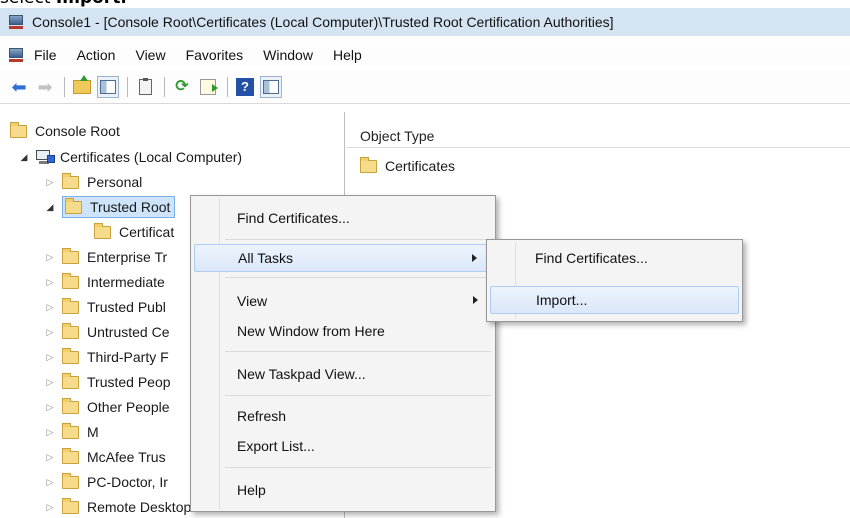 The height and width of the screenshot is (518, 850). What do you see at coordinates (105, 457) in the screenshot?
I see `tree-item-mcafee: ▷ McAfee Trus` at bounding box center [105, 457].